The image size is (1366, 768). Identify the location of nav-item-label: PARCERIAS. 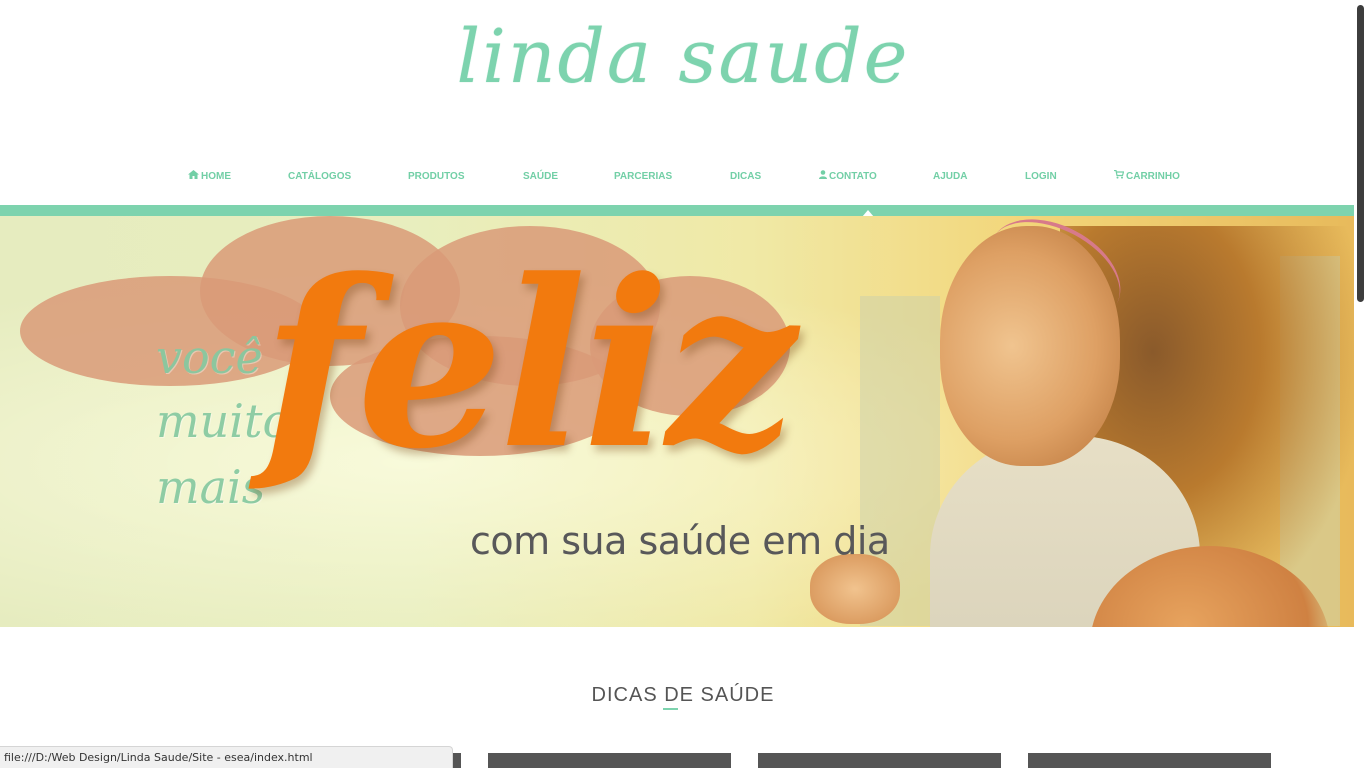
(643, 176).